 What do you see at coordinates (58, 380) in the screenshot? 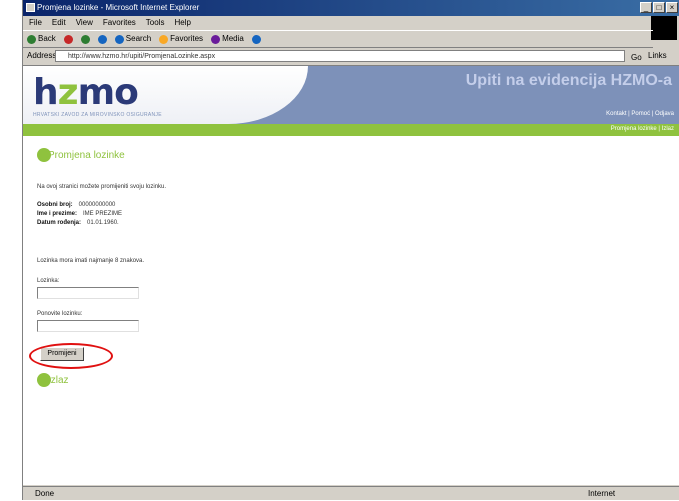
I see `exit-label: Izlaz` at bounding box center [58, 380].